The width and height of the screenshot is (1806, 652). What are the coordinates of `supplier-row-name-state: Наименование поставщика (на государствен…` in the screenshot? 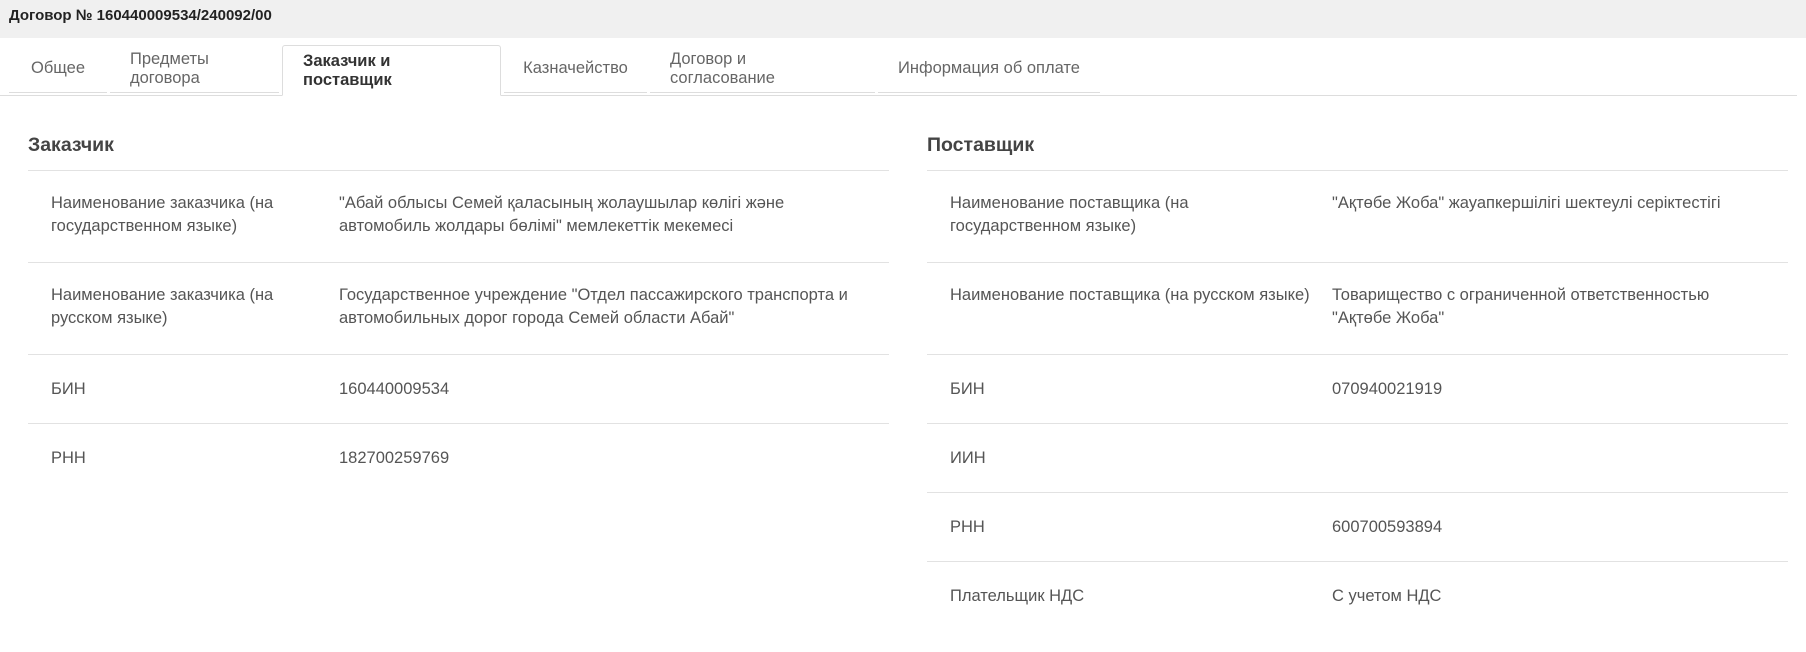 It's located at (1357, 217).